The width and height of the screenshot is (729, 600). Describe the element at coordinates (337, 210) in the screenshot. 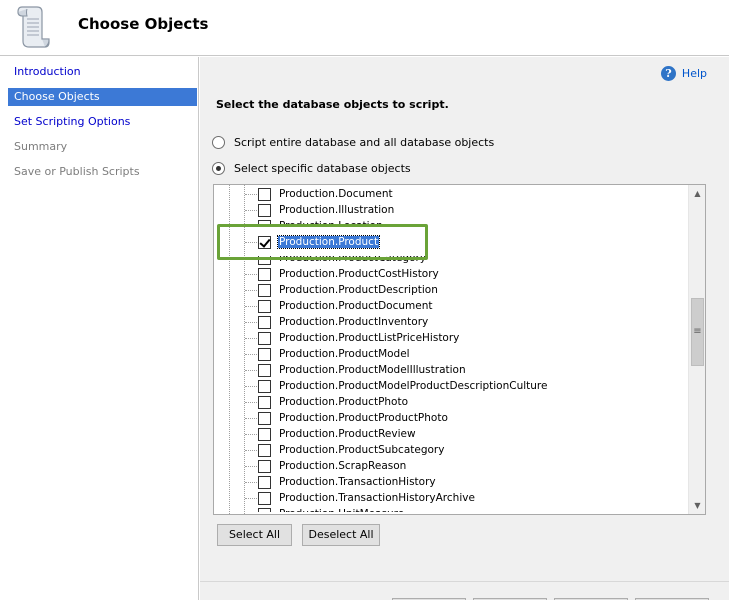

I see `tree-item-label: Production.Illustration` at that location.